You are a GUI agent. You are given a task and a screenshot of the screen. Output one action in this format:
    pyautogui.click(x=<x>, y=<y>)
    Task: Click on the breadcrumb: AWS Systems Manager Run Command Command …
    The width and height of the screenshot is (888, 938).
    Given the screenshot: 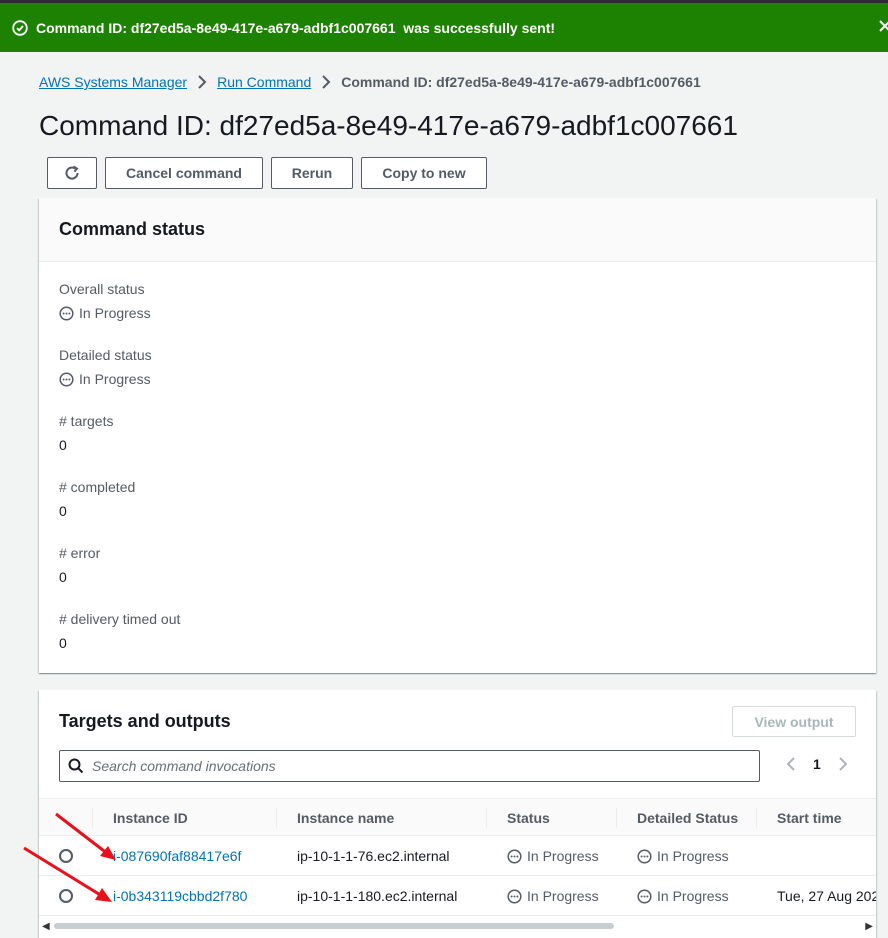 What is the action you would take?
    pyautogui.click(x=370, y=82)
    